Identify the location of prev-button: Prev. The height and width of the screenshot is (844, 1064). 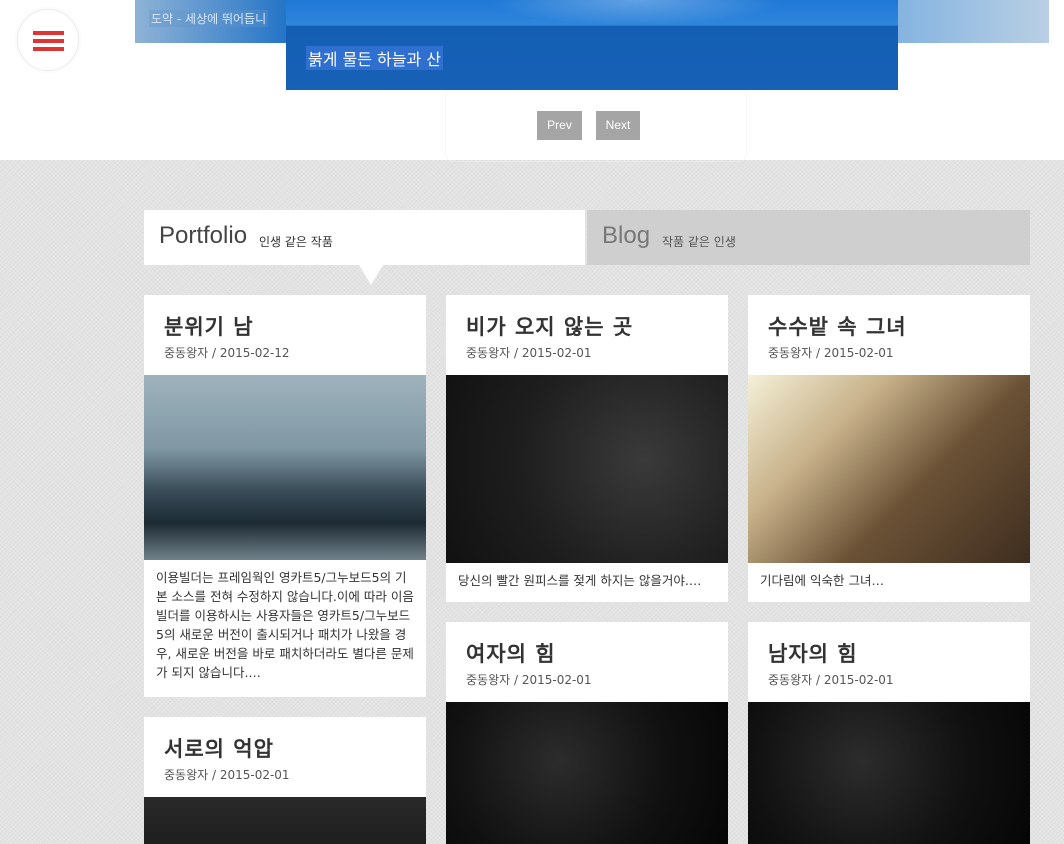
(559, 125).